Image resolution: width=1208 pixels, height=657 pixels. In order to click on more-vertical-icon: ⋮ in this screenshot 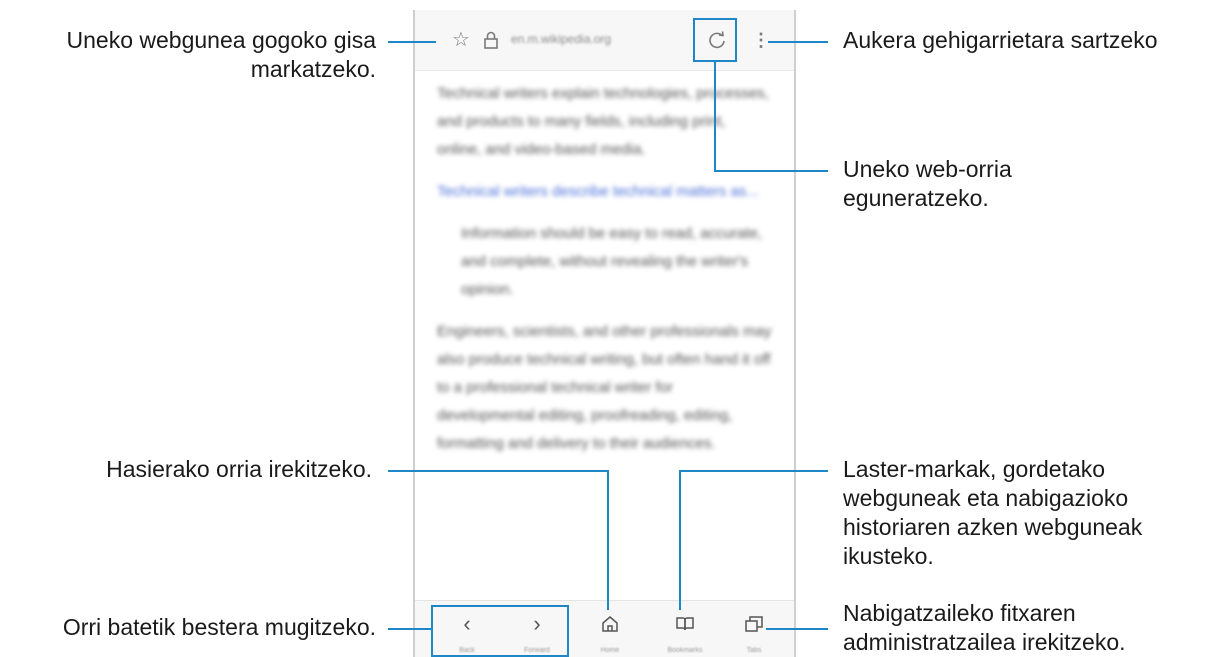, I will do `click(761, 40)`.